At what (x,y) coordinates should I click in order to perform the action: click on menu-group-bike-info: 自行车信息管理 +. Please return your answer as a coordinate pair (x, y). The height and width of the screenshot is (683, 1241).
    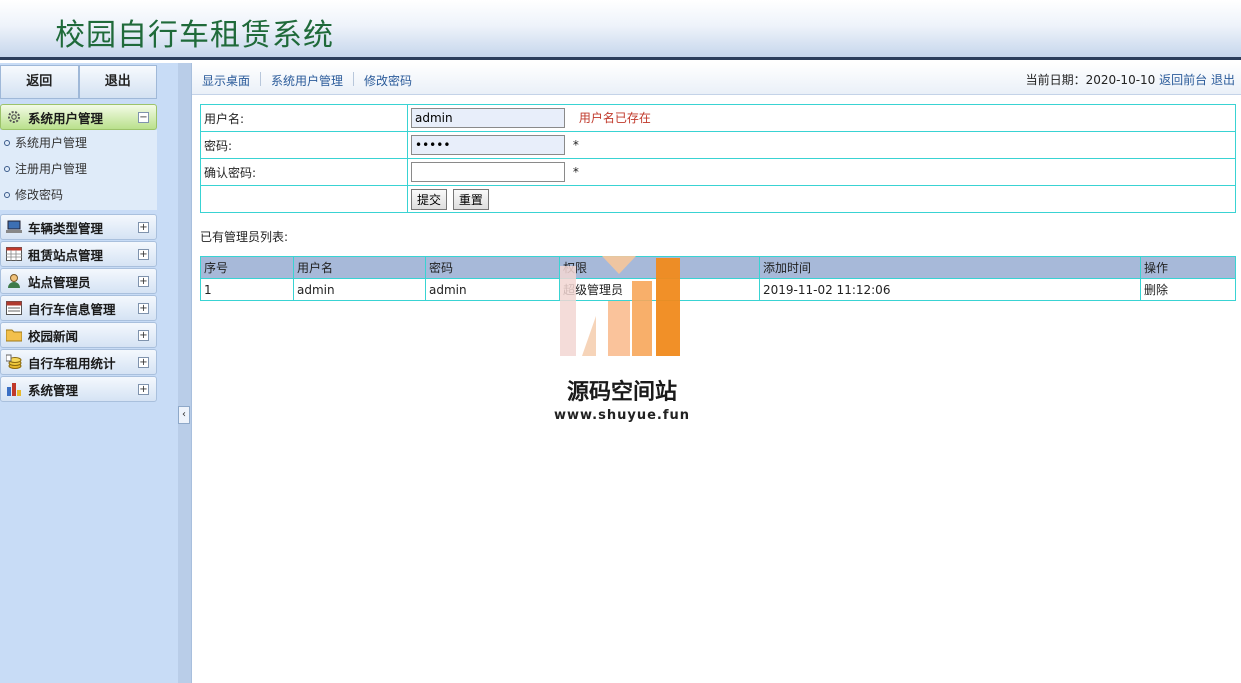
    Looking at the image, I should click on (78, 308).